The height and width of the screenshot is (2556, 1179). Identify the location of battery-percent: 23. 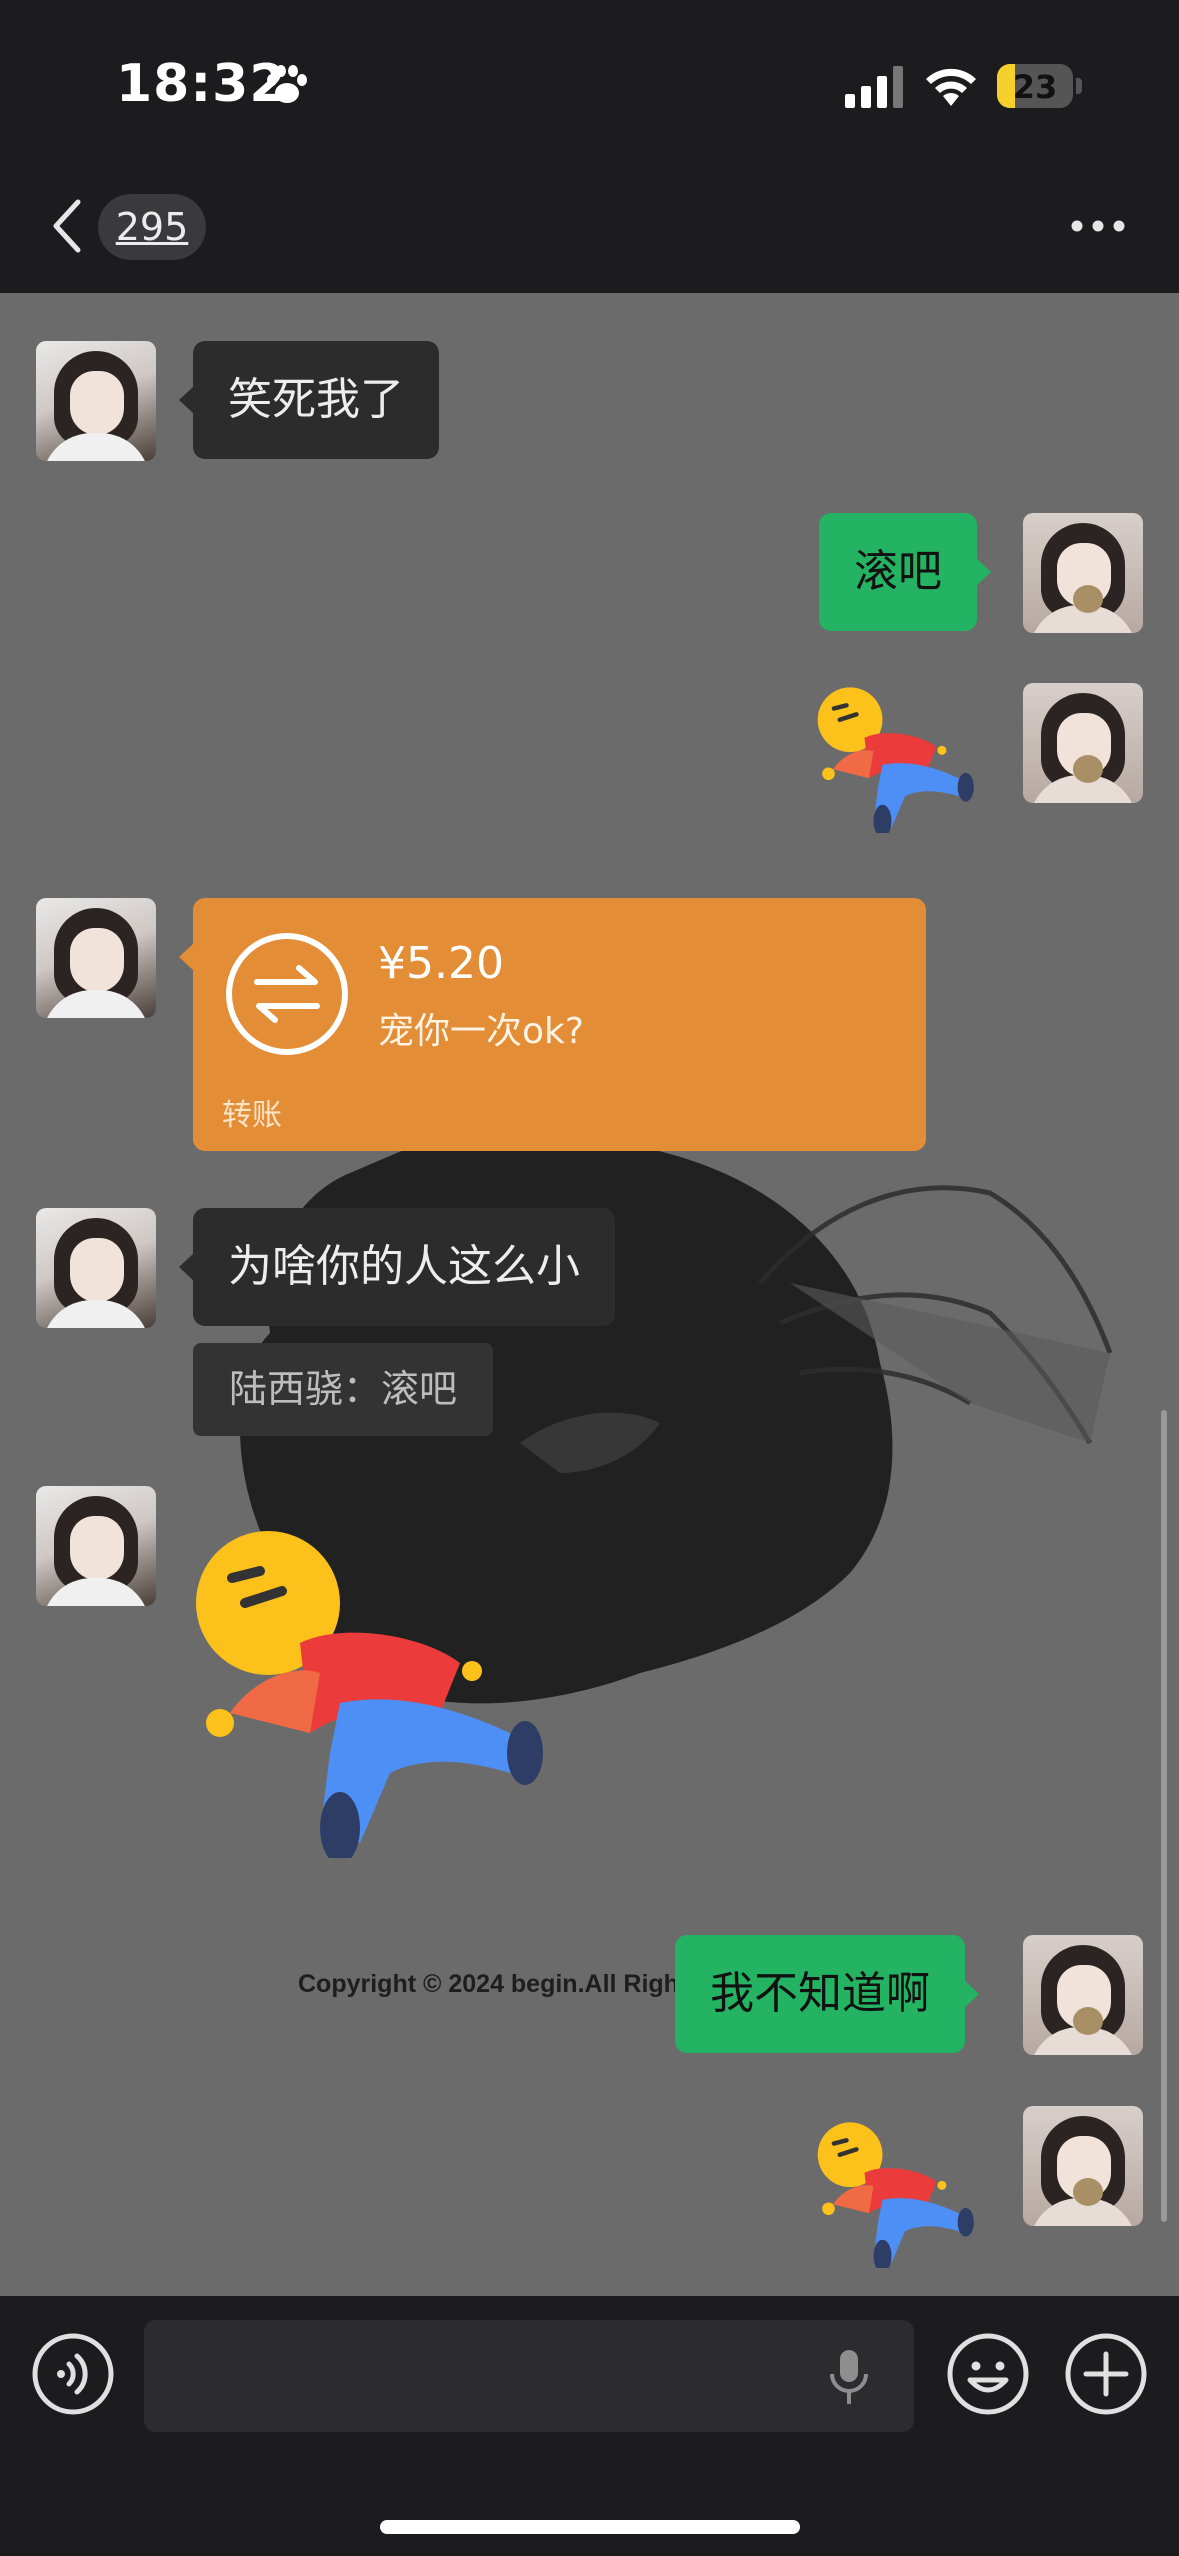
(1035, 87).